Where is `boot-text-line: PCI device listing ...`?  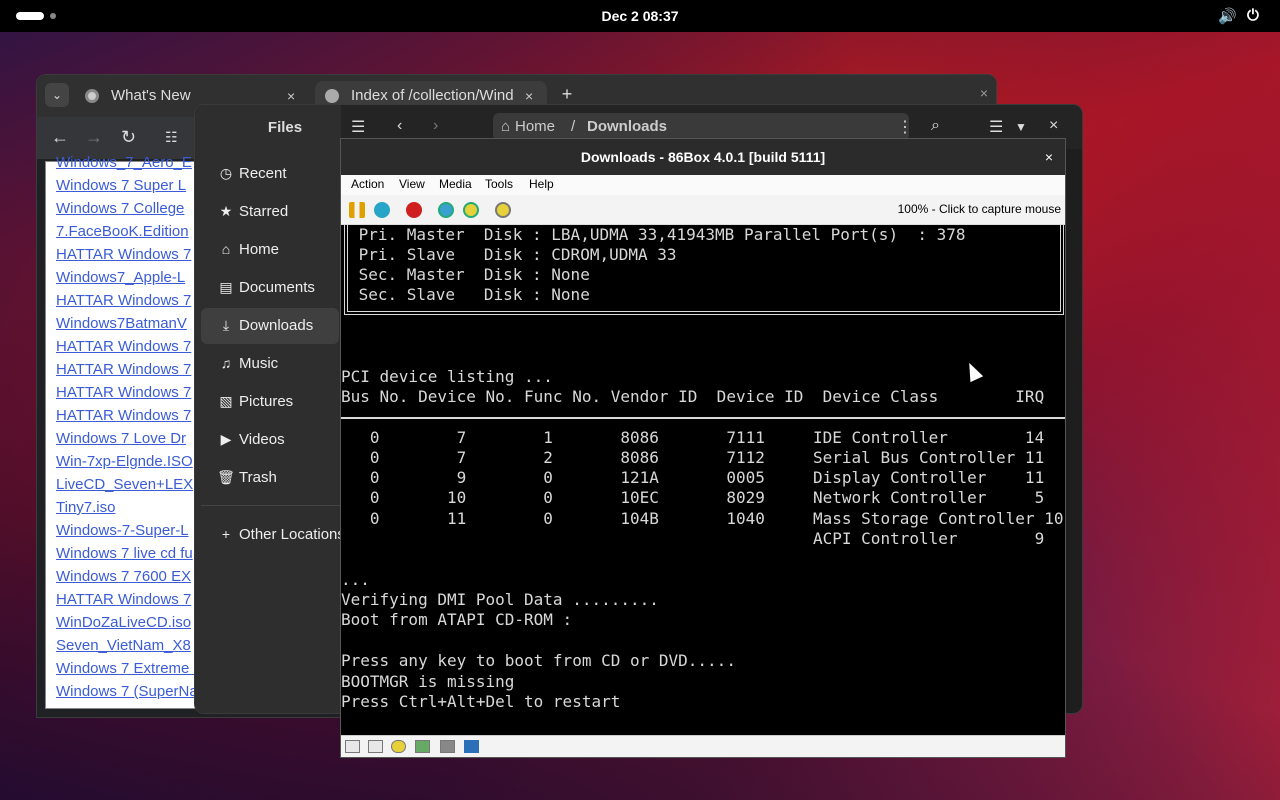
boot-text-line: PCI device listing ... is located at coordinates (447, 376).